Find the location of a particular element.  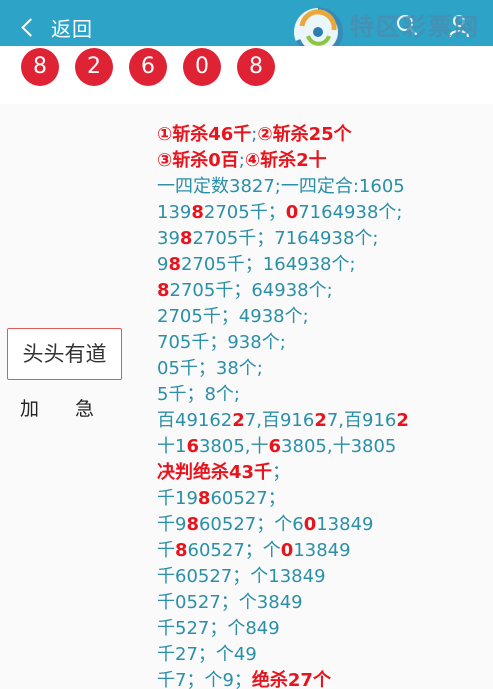

forecast-line: 2705千；4938个; is located at coordinates (325, 317).